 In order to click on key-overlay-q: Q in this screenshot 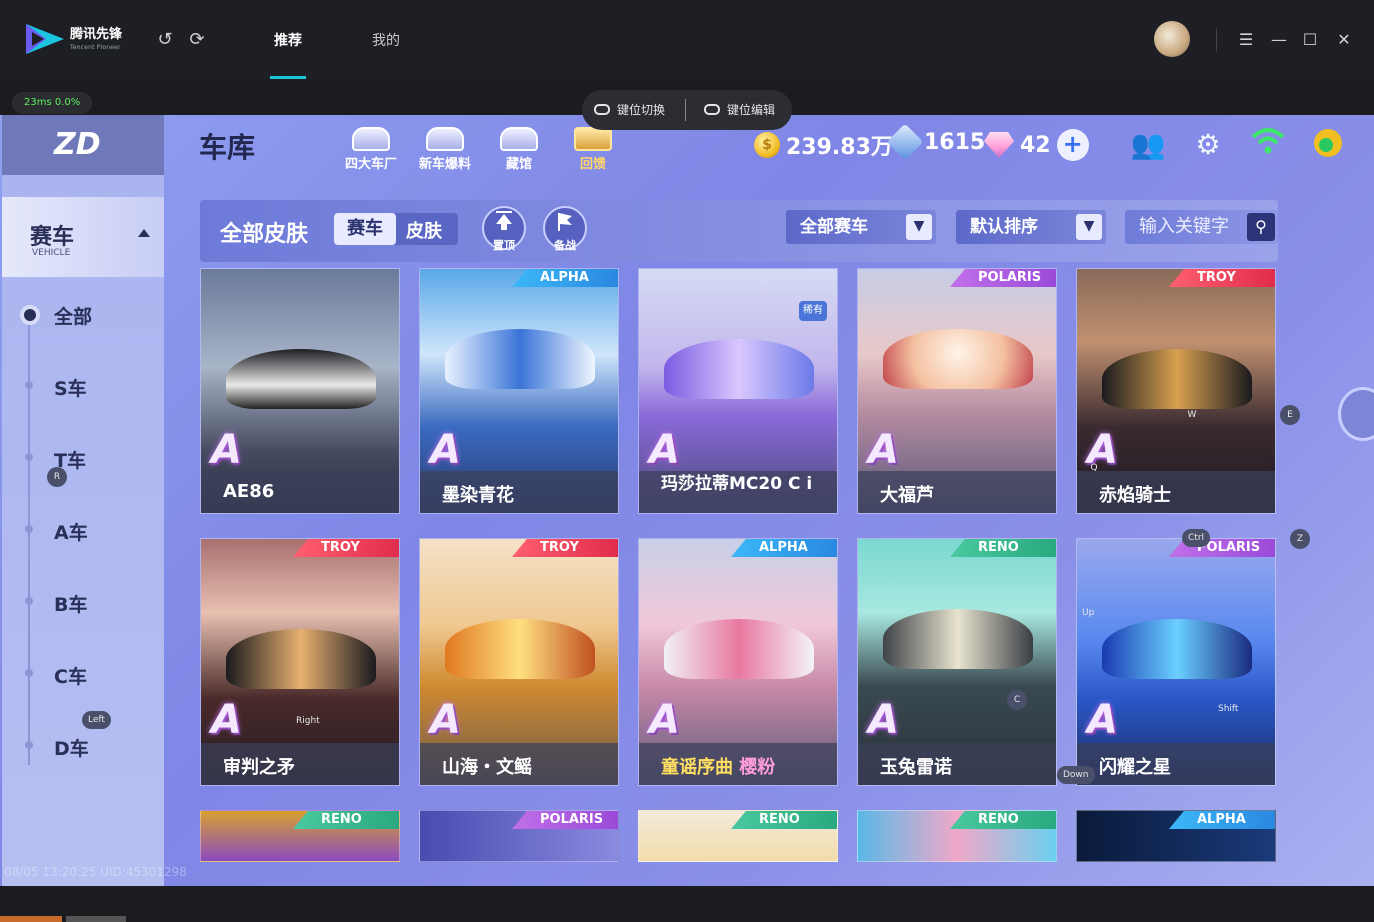, I will do `click(1094, 468)`.